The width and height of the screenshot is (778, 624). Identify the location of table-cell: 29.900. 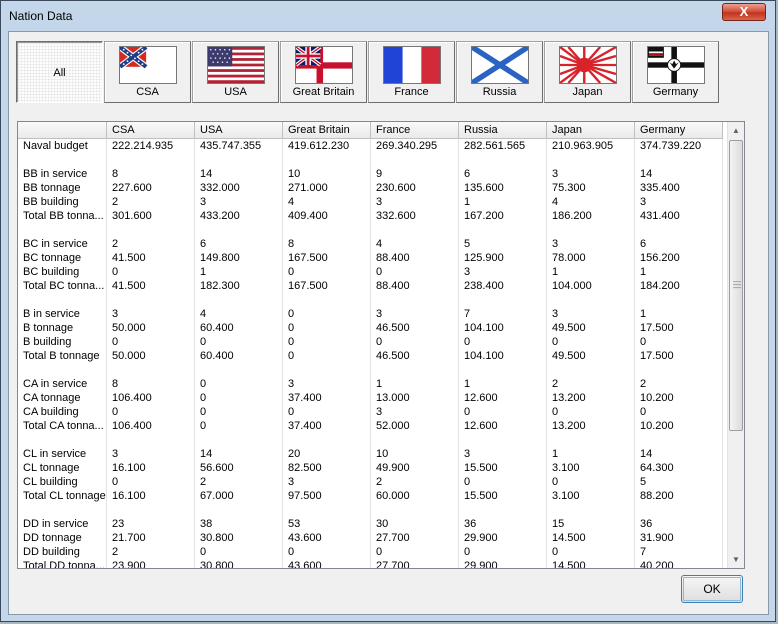
(503, 538).